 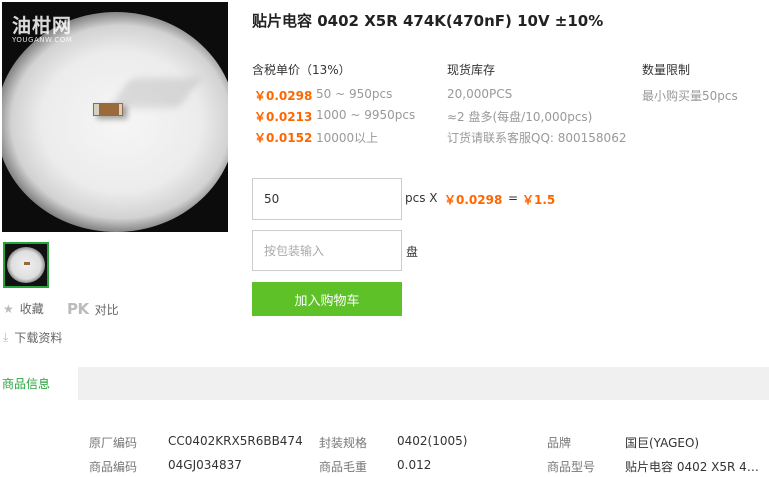 What do you see at coordinates (327, 199) in the screenshot?
I see `quantity-input: 50` at bounding box center [327, 199].